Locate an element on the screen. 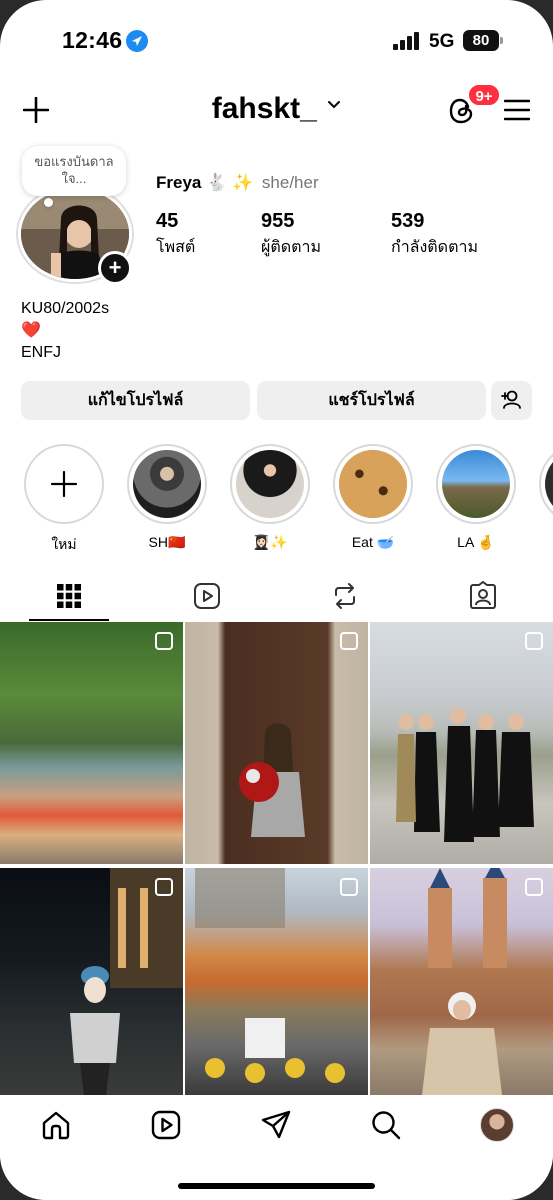  followers-label: ผู้ติดตาม is located at coordinates (291, 247).